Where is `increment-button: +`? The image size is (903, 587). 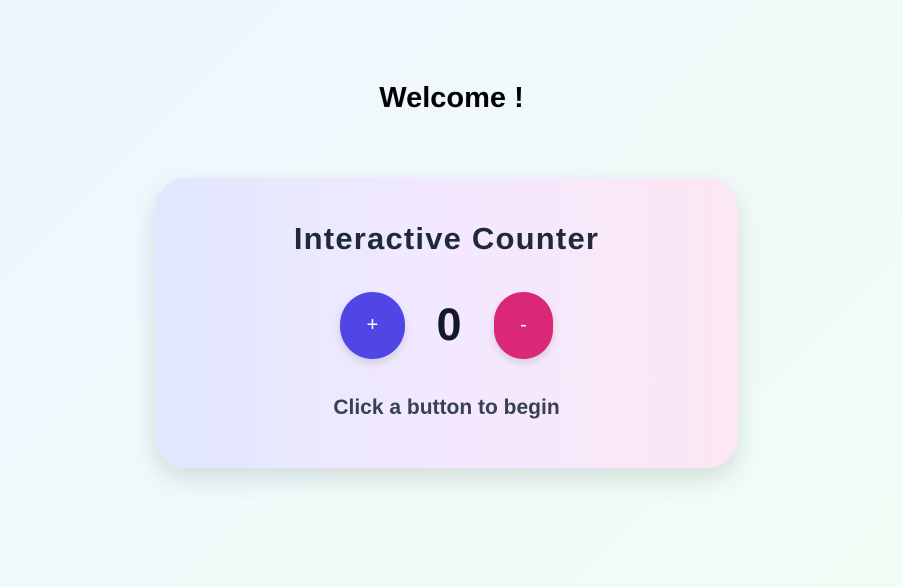
increment-button: + is located at coordinates (372, 325).